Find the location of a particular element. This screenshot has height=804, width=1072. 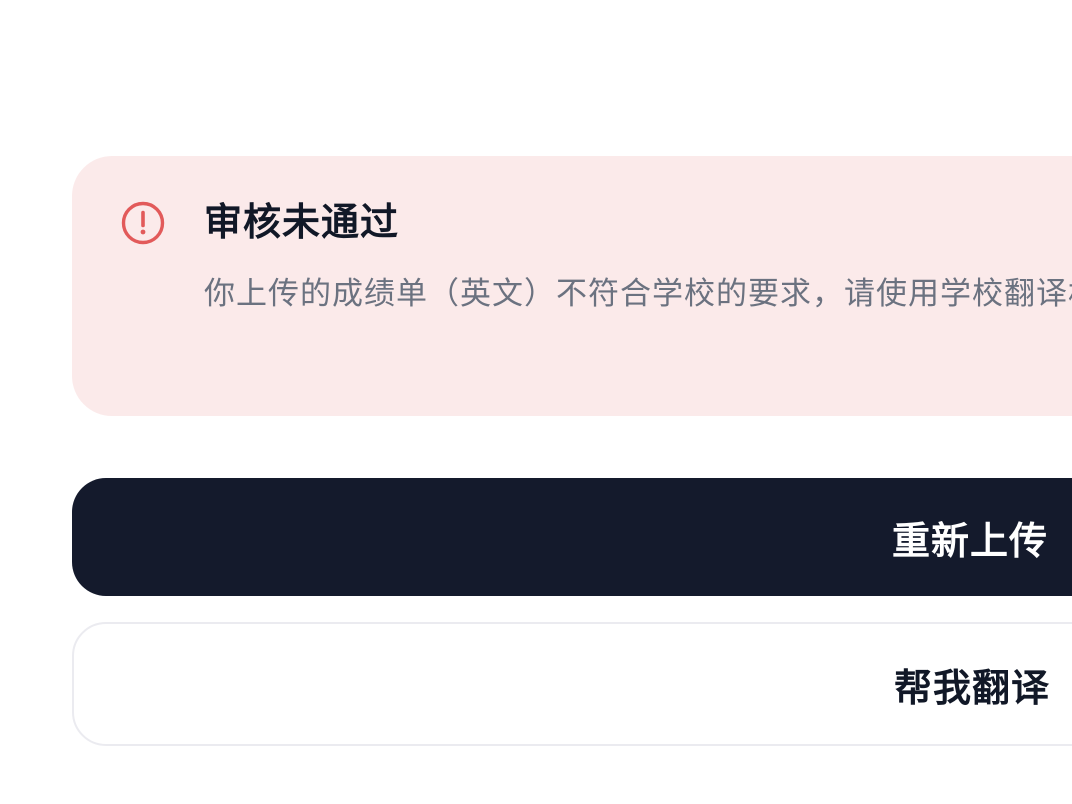

reupload-button: 重新上传 is located at coordinates (572, 537).